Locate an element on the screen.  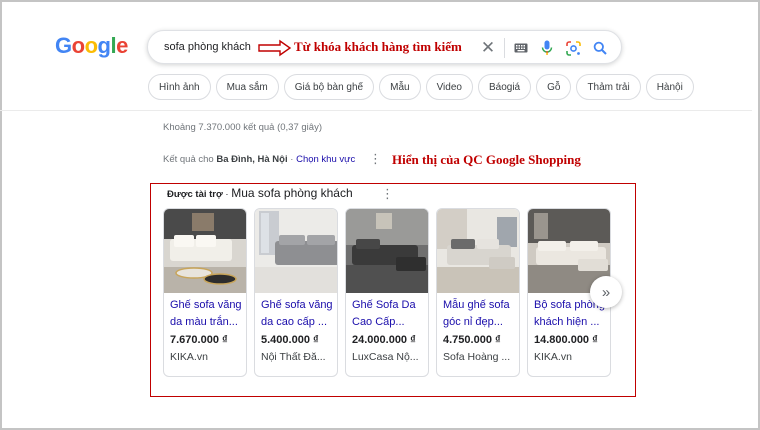
chip-images: Hình ảnh is located at coordinates (179, 87).